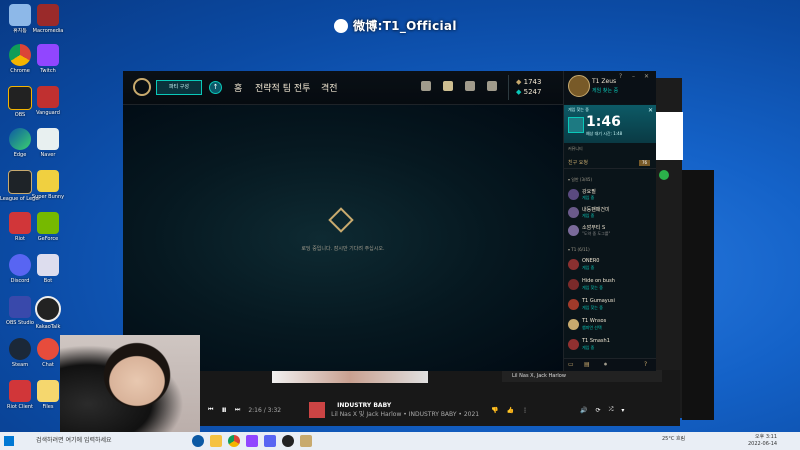  I want to click on list-item: 내등팬패건미 게임 중, so click(612, 213).